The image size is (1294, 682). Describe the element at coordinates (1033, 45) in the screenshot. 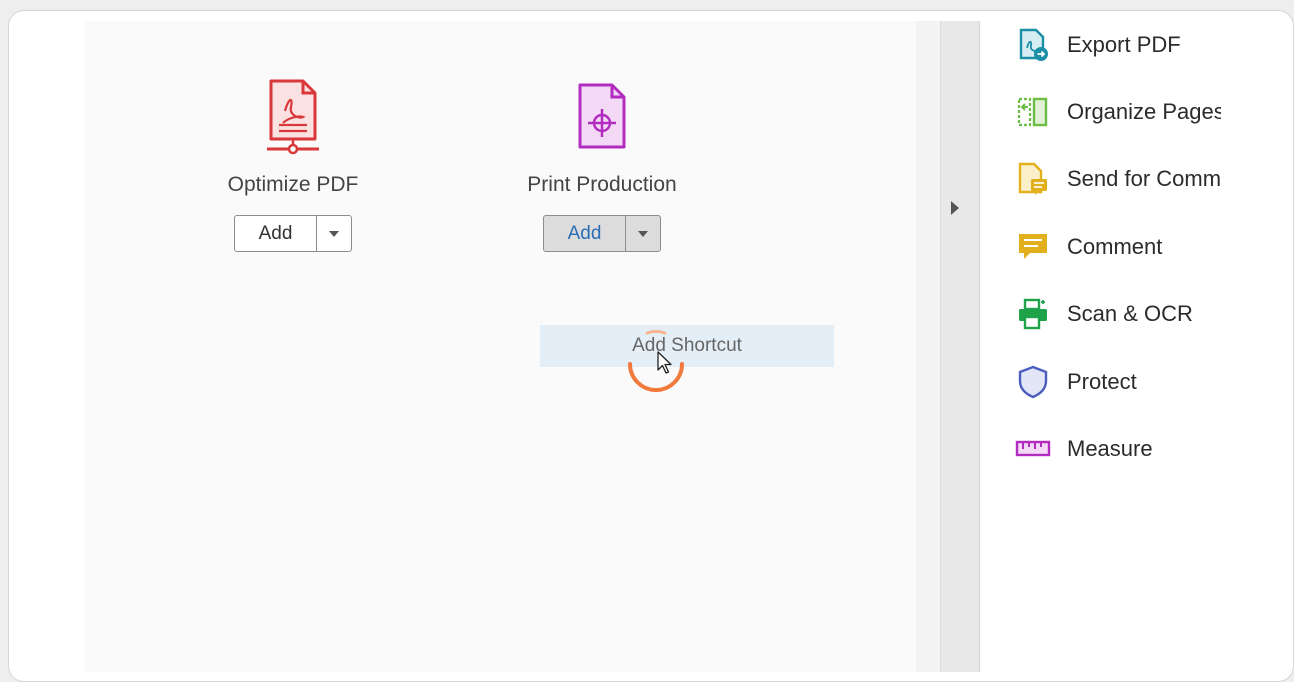

I see `export-pdf-icon` at that location.